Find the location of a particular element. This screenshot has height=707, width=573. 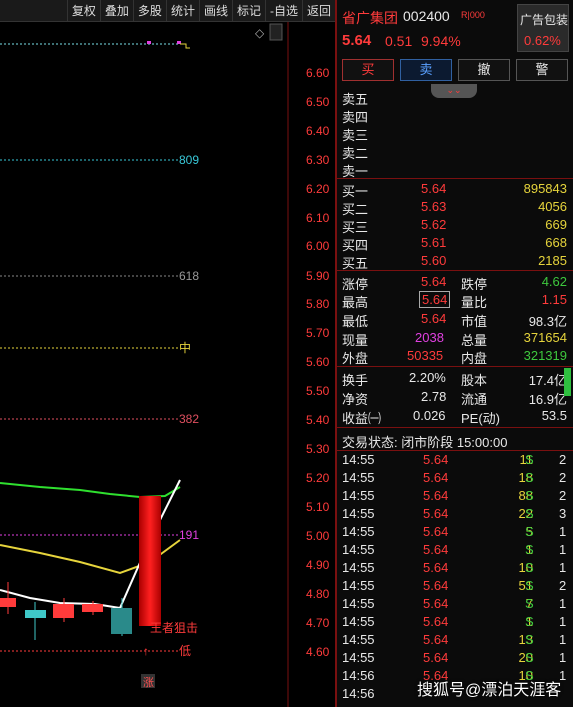

net-assets-label: 净资 is located at coordinates (355, 399).